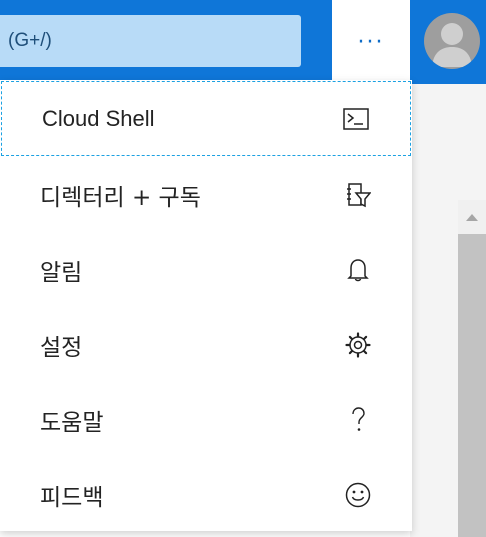 The width and height of the screenshot is (486, 537). Describe the element at coordinates (150, 41) in the screenshot. I see `search-input: (G+/)` at that location.